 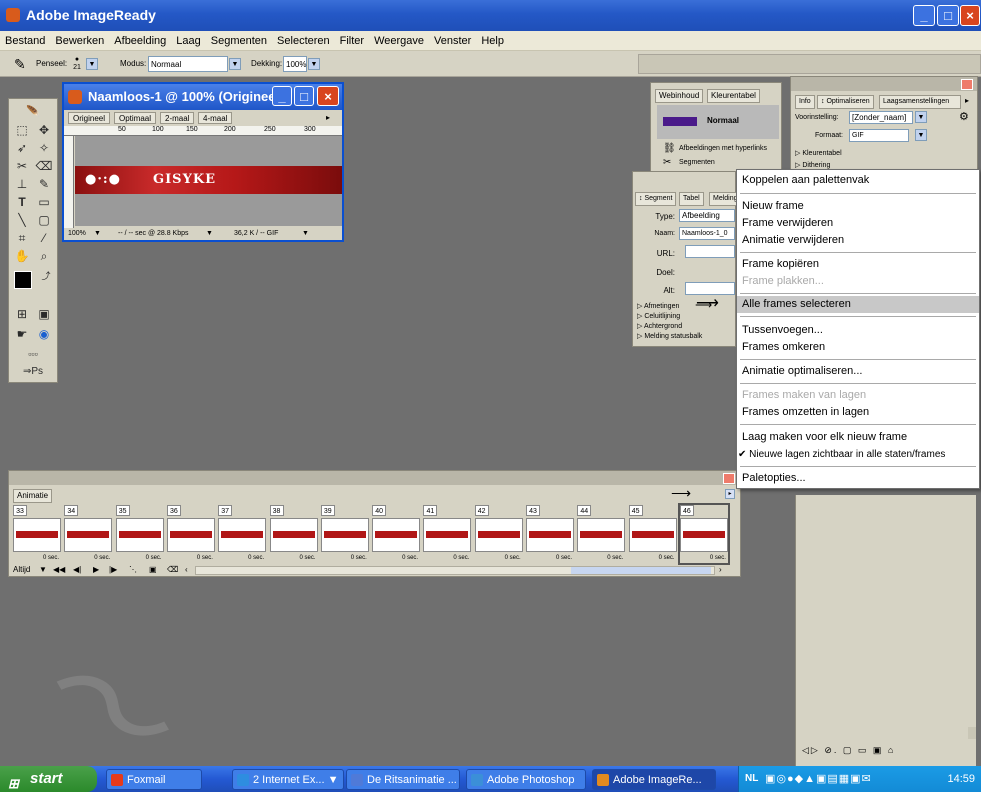 What do you see at coordinates (858, 412) in the screenshot?
I see `menu-item-frames-omzetten: Frames omzetten in lagen` at bounding box center [858, 412].